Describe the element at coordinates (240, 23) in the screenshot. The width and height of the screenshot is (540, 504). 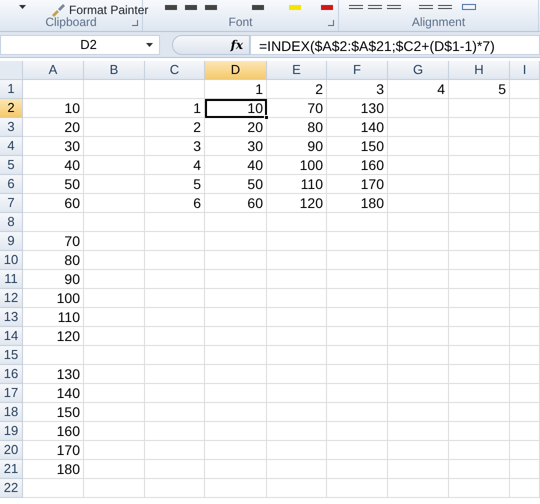
I see `group-label: Font` at that location.